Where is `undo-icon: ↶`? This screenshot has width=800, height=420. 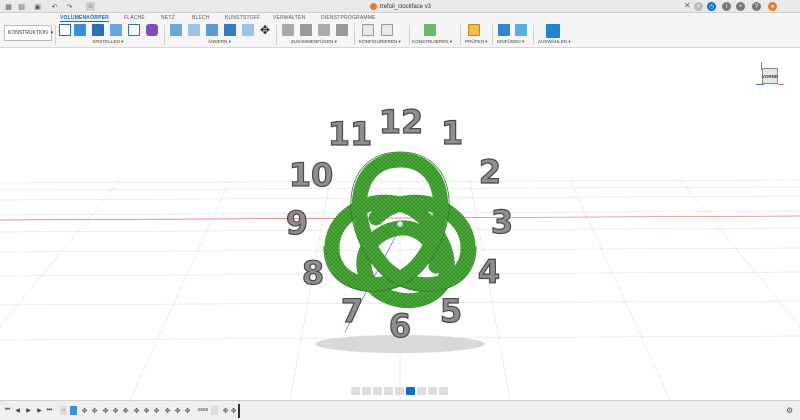 undo-icon: ↶ is located at coordinates (54, 6).